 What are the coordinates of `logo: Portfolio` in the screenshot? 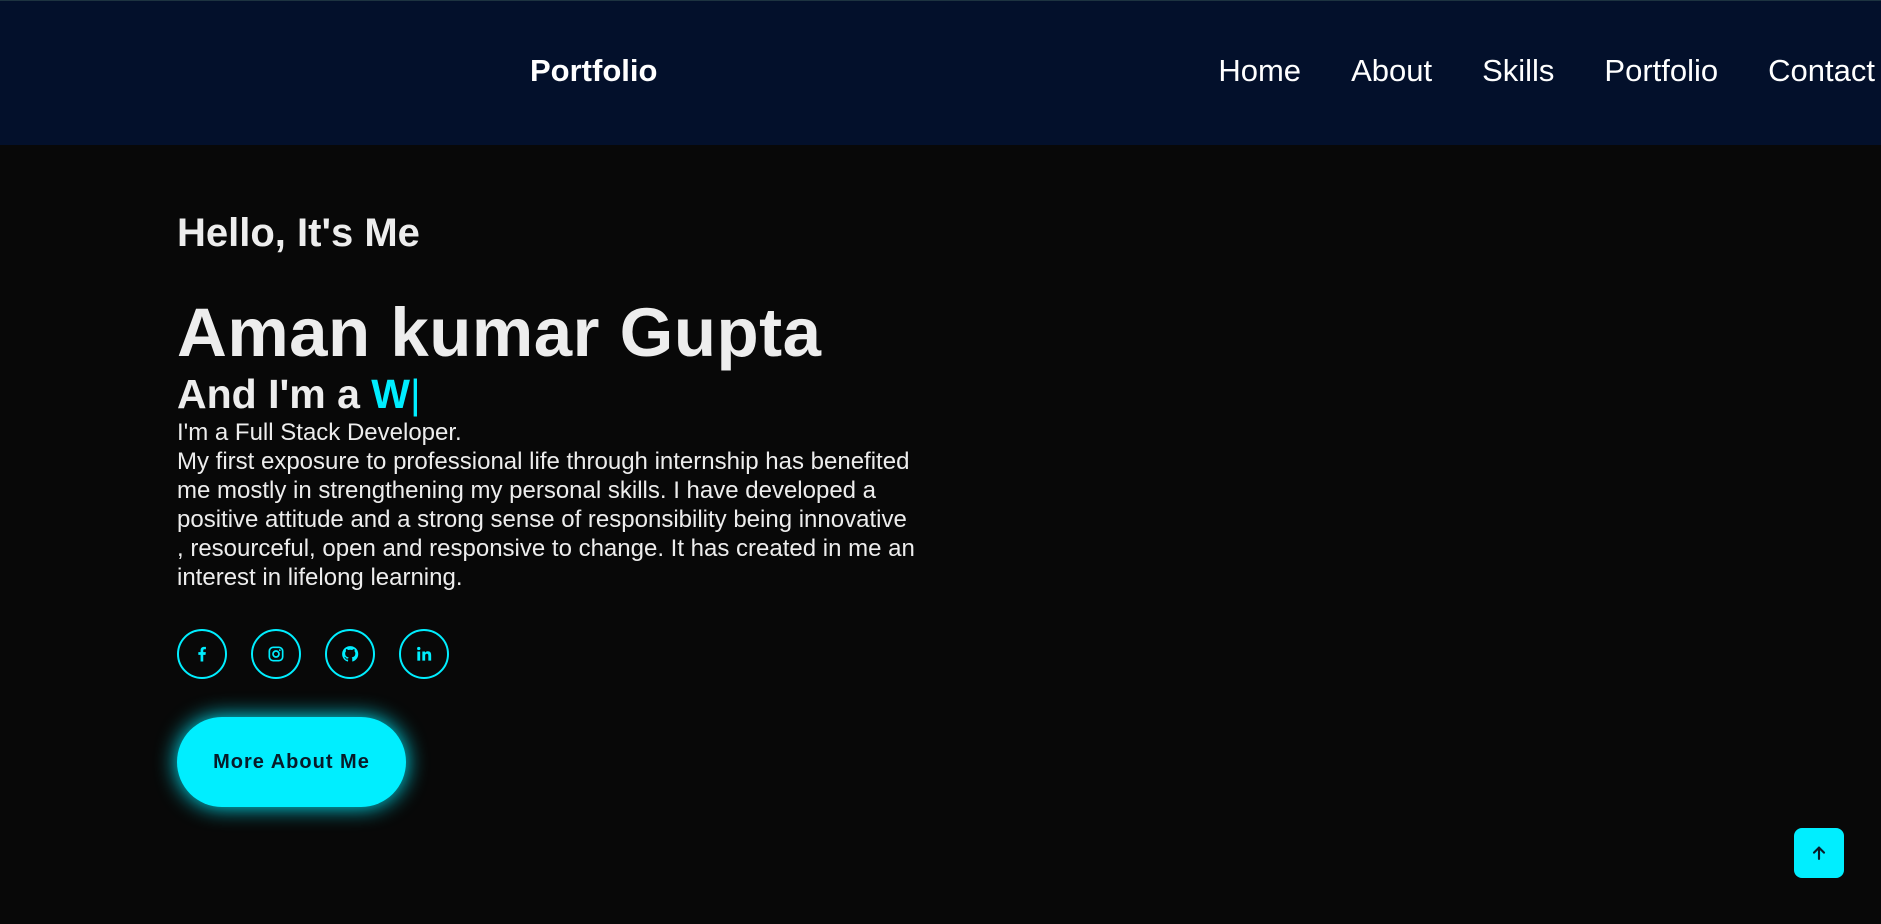 It's located at (593, 71).